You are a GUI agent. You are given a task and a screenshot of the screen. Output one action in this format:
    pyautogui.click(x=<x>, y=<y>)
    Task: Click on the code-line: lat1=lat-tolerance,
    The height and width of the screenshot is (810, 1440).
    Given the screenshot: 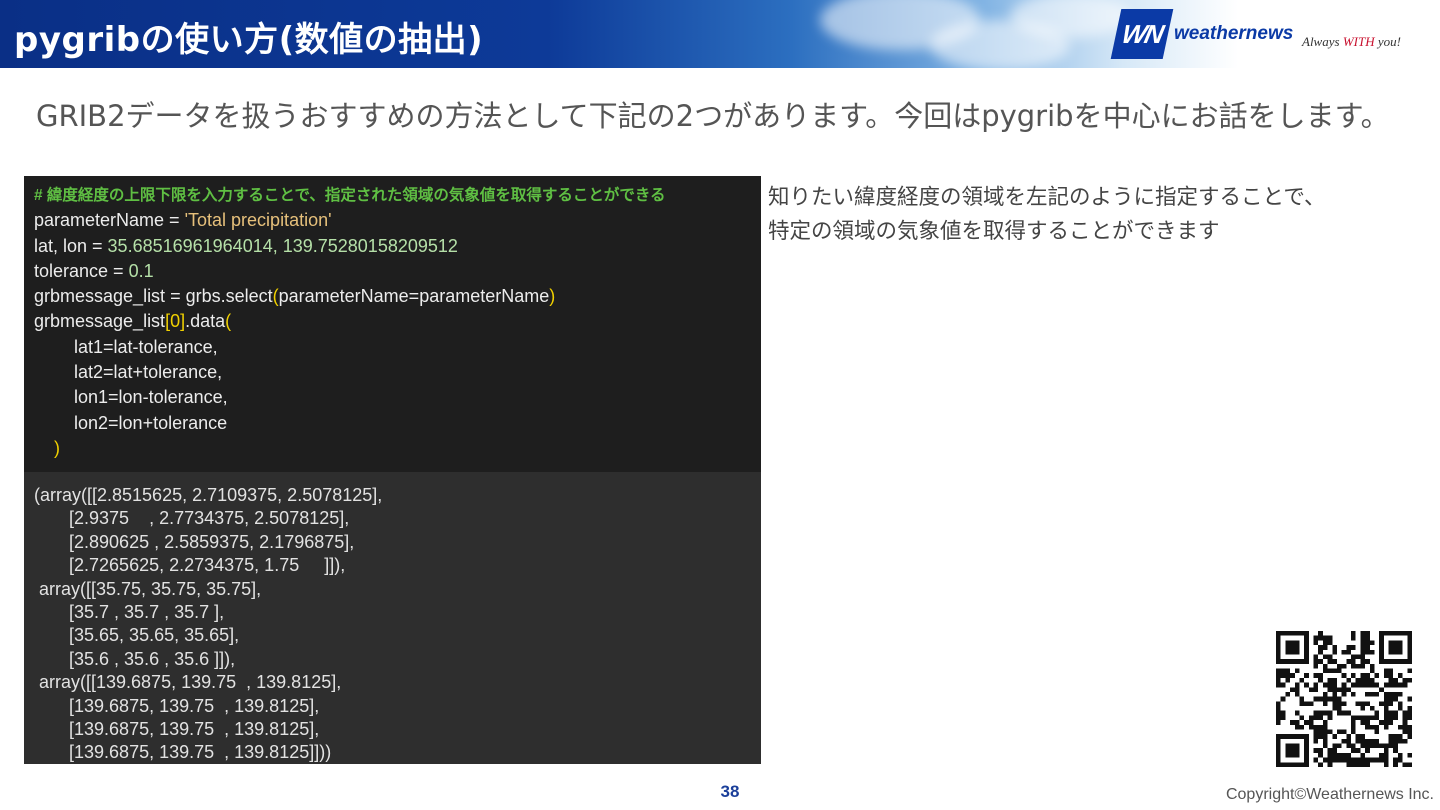 What is the action you would take?
    pyautogui.click(x=126, y=346)
    